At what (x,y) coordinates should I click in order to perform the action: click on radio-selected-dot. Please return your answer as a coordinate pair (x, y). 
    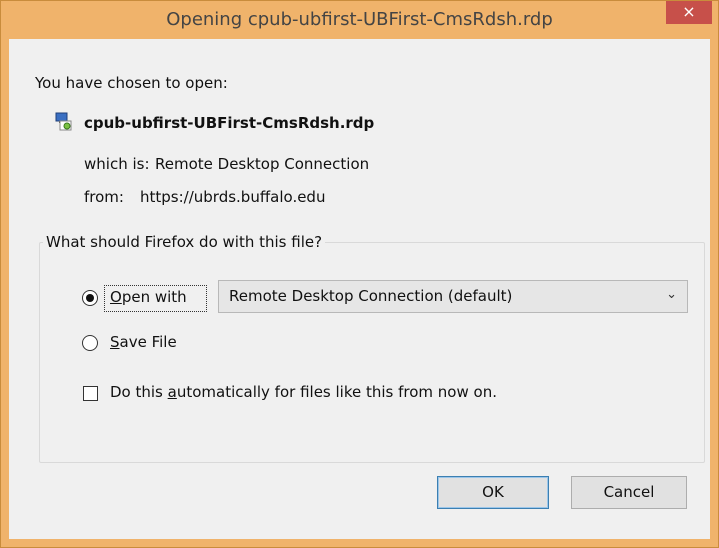
    Looking at the image, I should click on (90, 298).